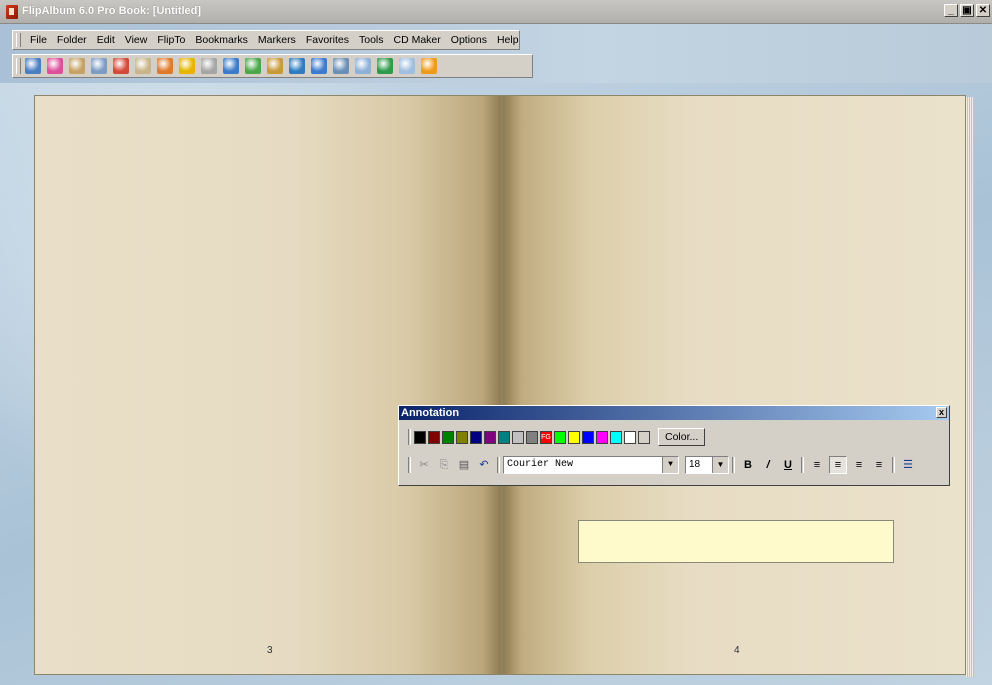 This screenshot has height=685, width=992. Describe the element at coordinates (72, 40) in the screenshot. I see `menu-folder: Folder` at that location.